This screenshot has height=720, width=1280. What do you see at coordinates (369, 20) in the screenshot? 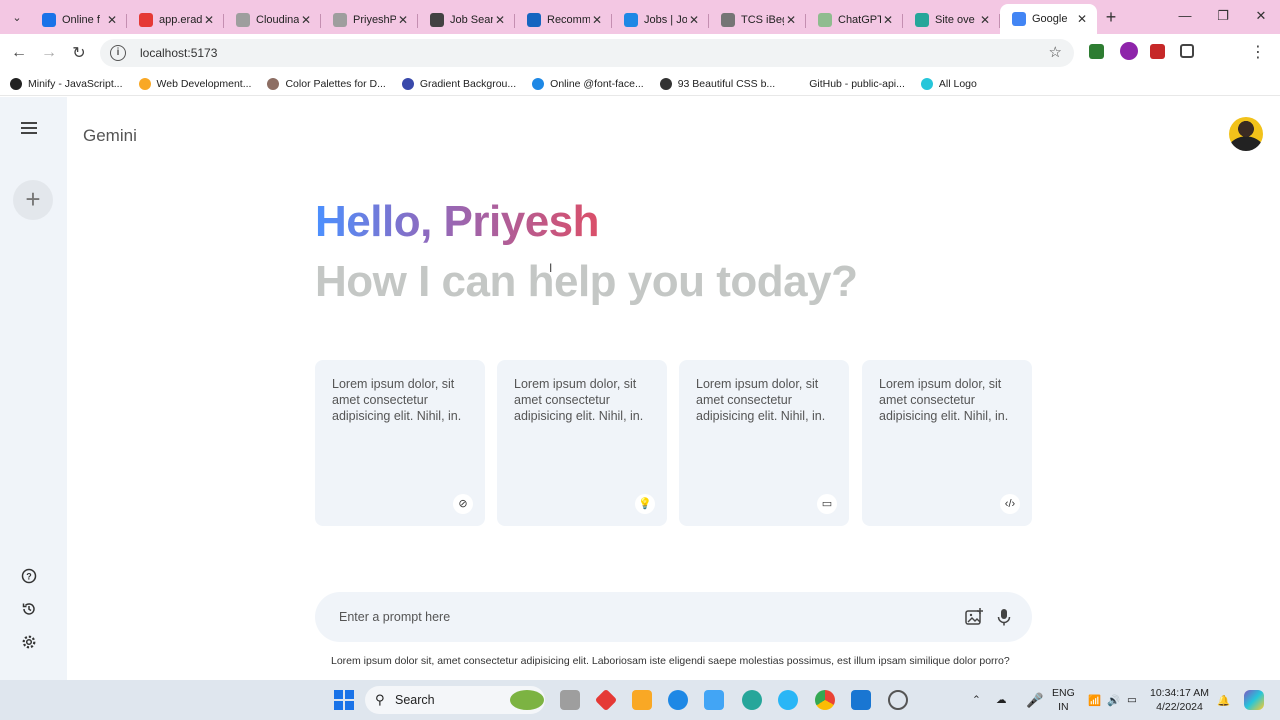
I see `browser-tab: PriyeshP ✕` at bounding box center [369, 20].